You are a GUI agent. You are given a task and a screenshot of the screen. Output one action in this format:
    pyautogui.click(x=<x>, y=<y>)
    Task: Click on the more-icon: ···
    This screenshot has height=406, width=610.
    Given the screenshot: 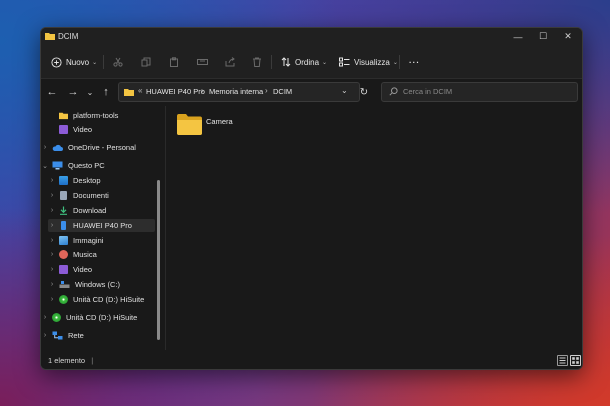 What is the action you would take?
    pyautogui.click(x=414, y=62)
    